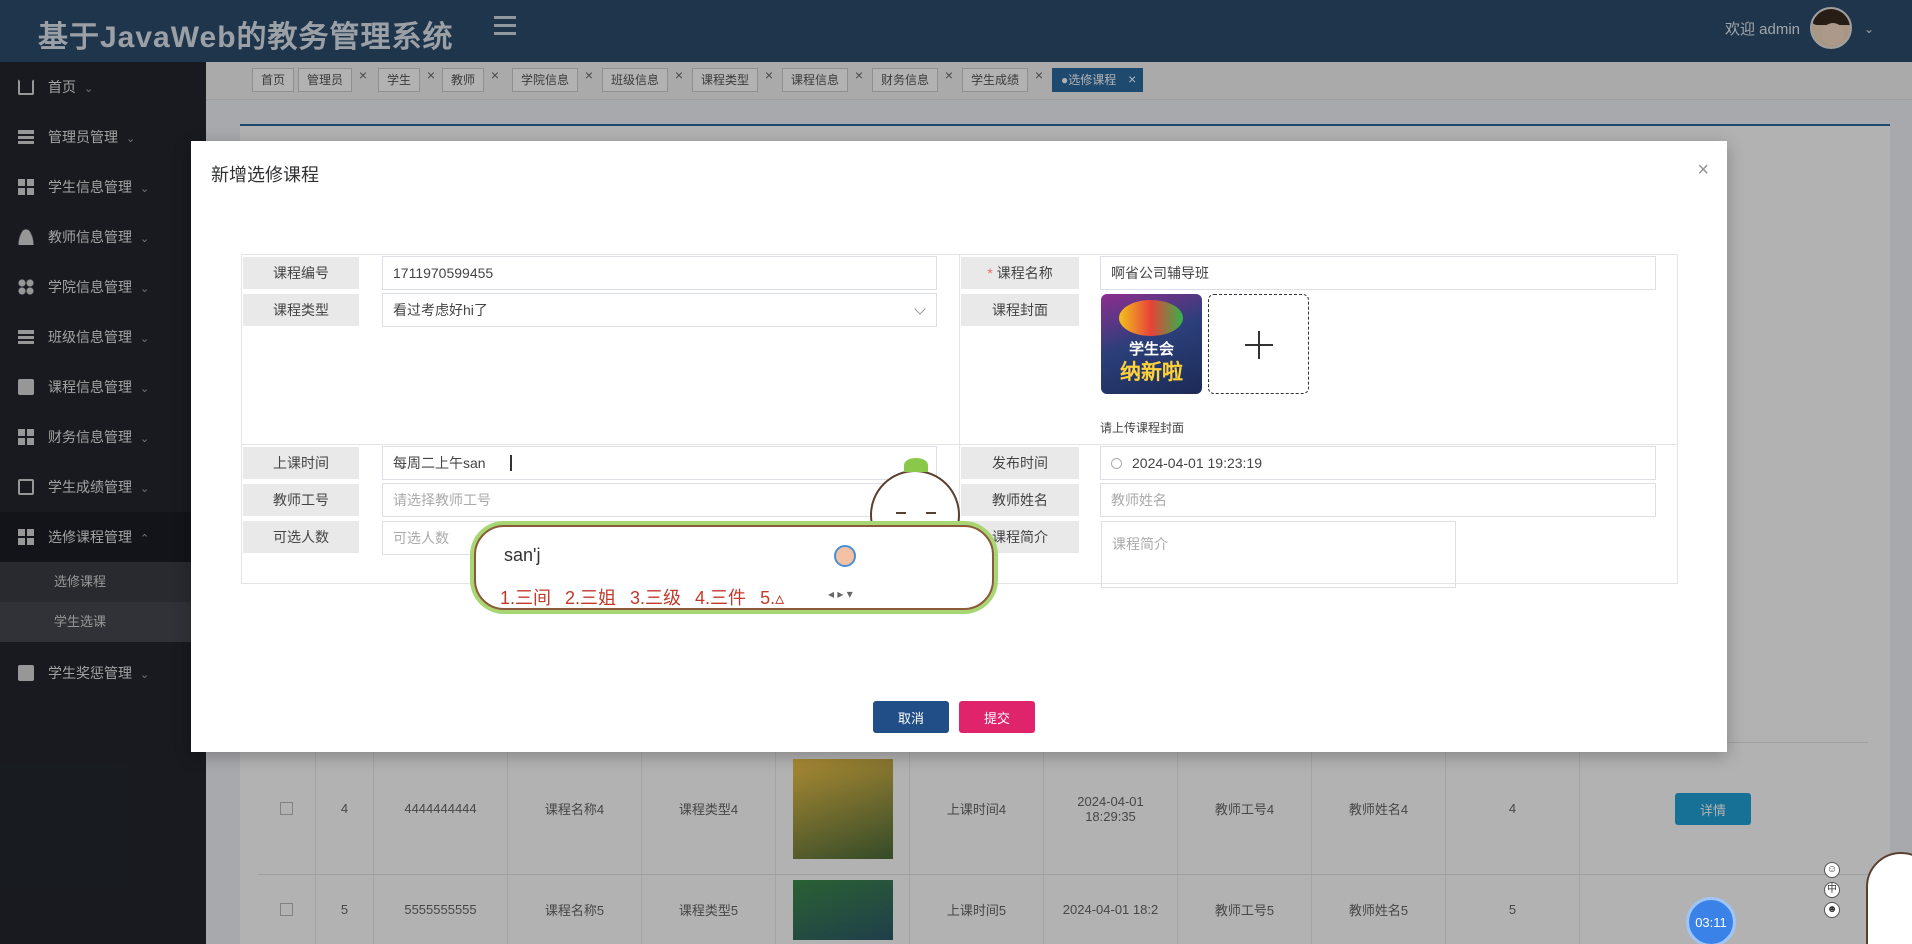  I want to click on publish-time-label: 发布时间, so click(1020, 463).